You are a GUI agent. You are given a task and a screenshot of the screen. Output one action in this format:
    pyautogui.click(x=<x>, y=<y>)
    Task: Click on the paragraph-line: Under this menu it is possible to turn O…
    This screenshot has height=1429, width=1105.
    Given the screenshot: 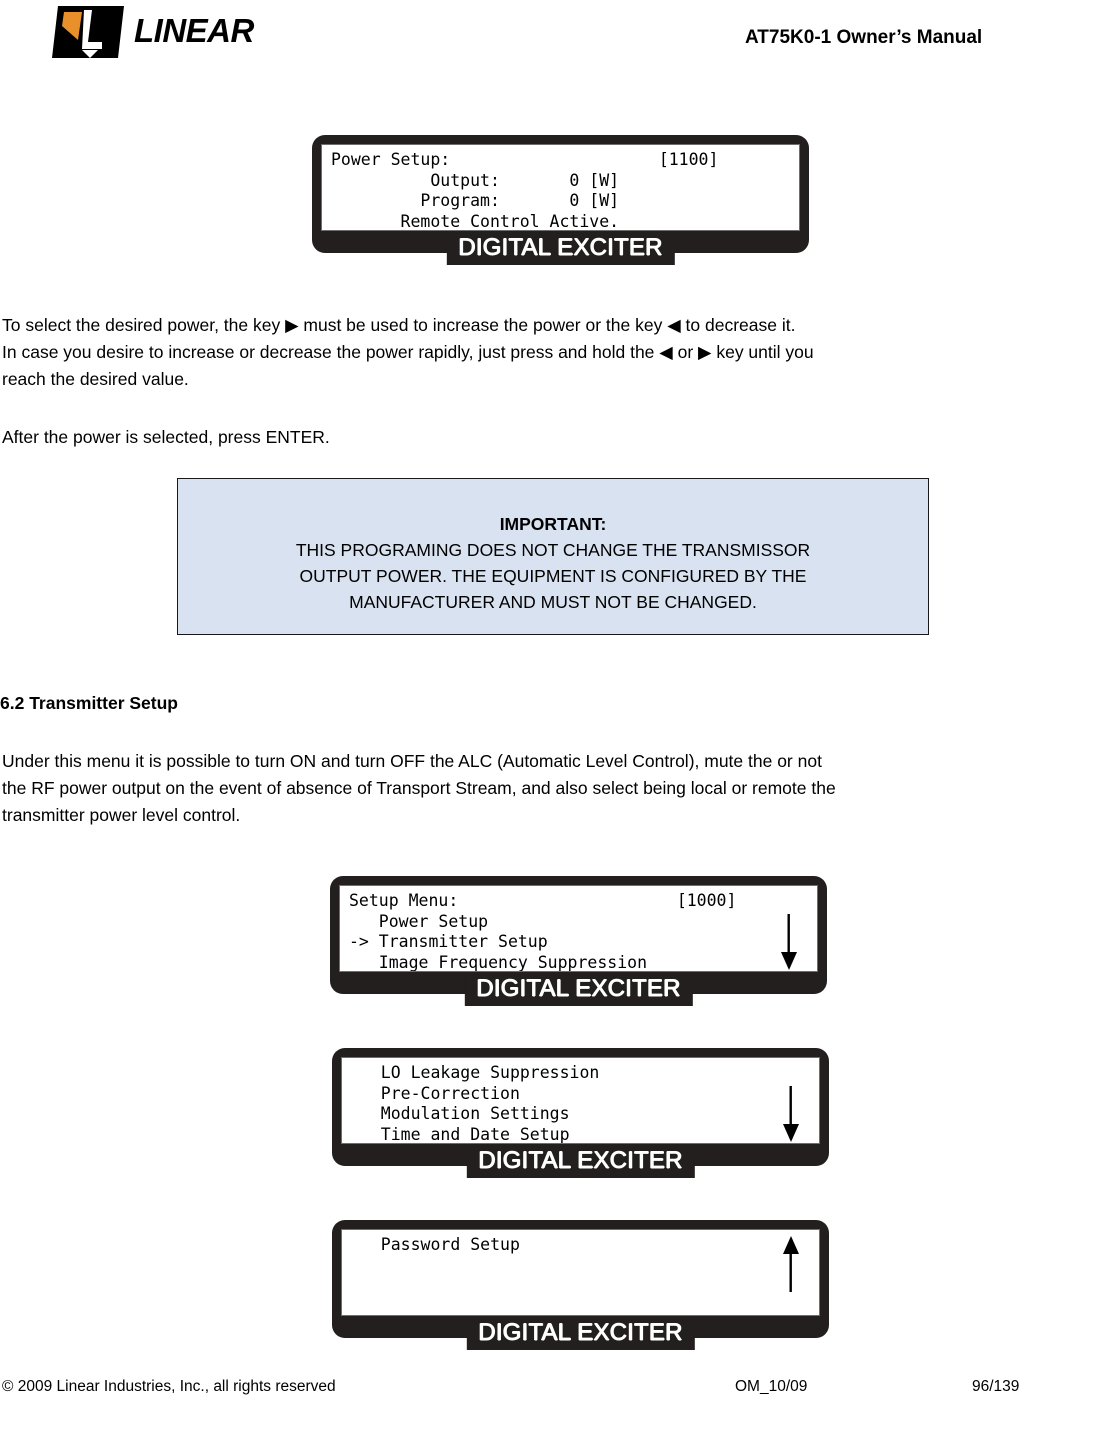 What is the action you would take?
    pyautogui.click(x=412, y=761)
    